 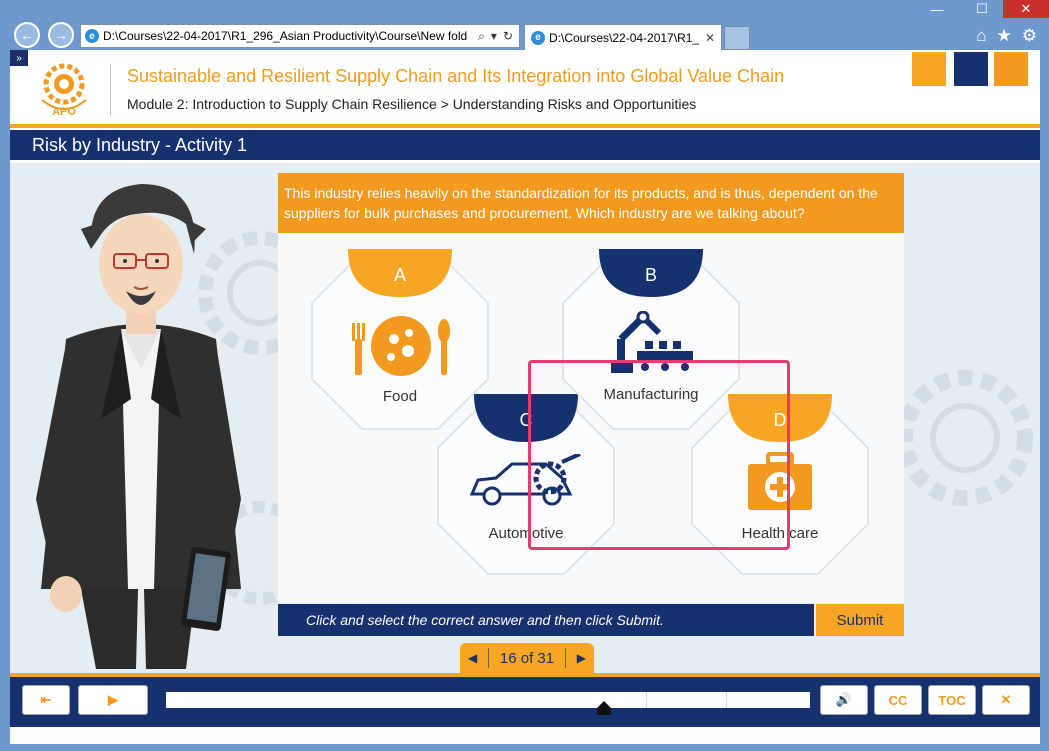 What do you see at coordinates (92, 36) in the screenshot?
I see `ie-icon: e` at bounding box center [92, 36].